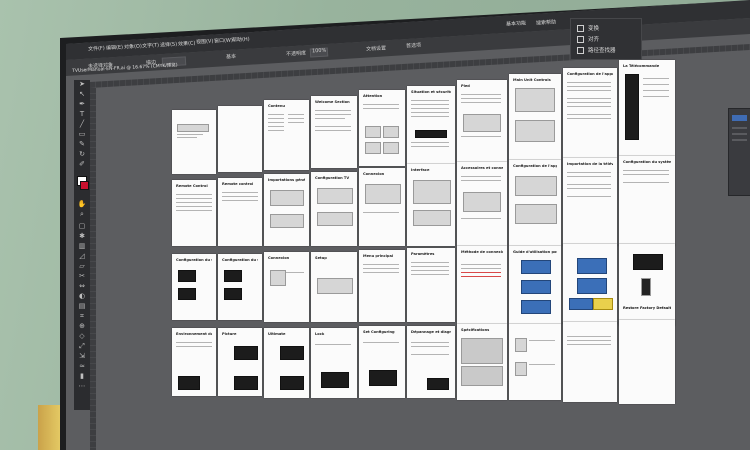  What do you see at coordinates (739, 152) in the screenshot?
I see `properties-panel` at bounding box center [739, 152].